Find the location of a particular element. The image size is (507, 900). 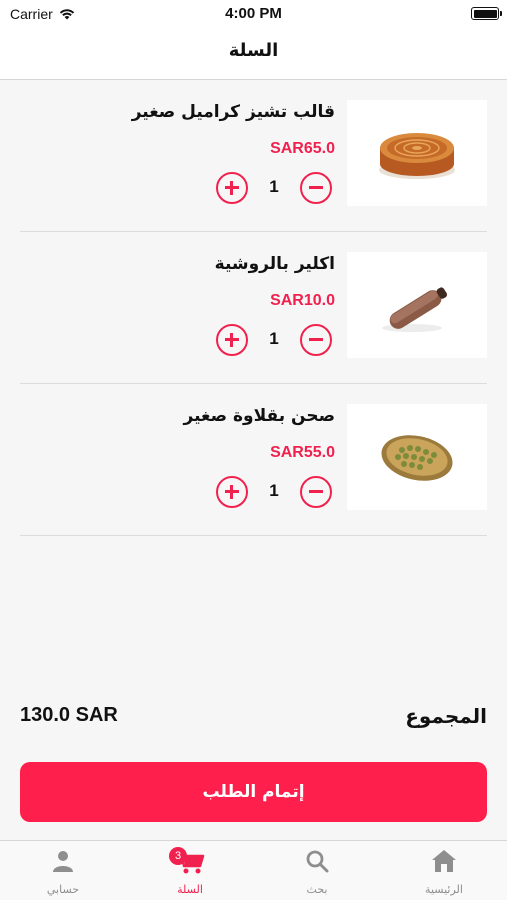

item-price: SAR10.0 is located at coordinates (302, 300).